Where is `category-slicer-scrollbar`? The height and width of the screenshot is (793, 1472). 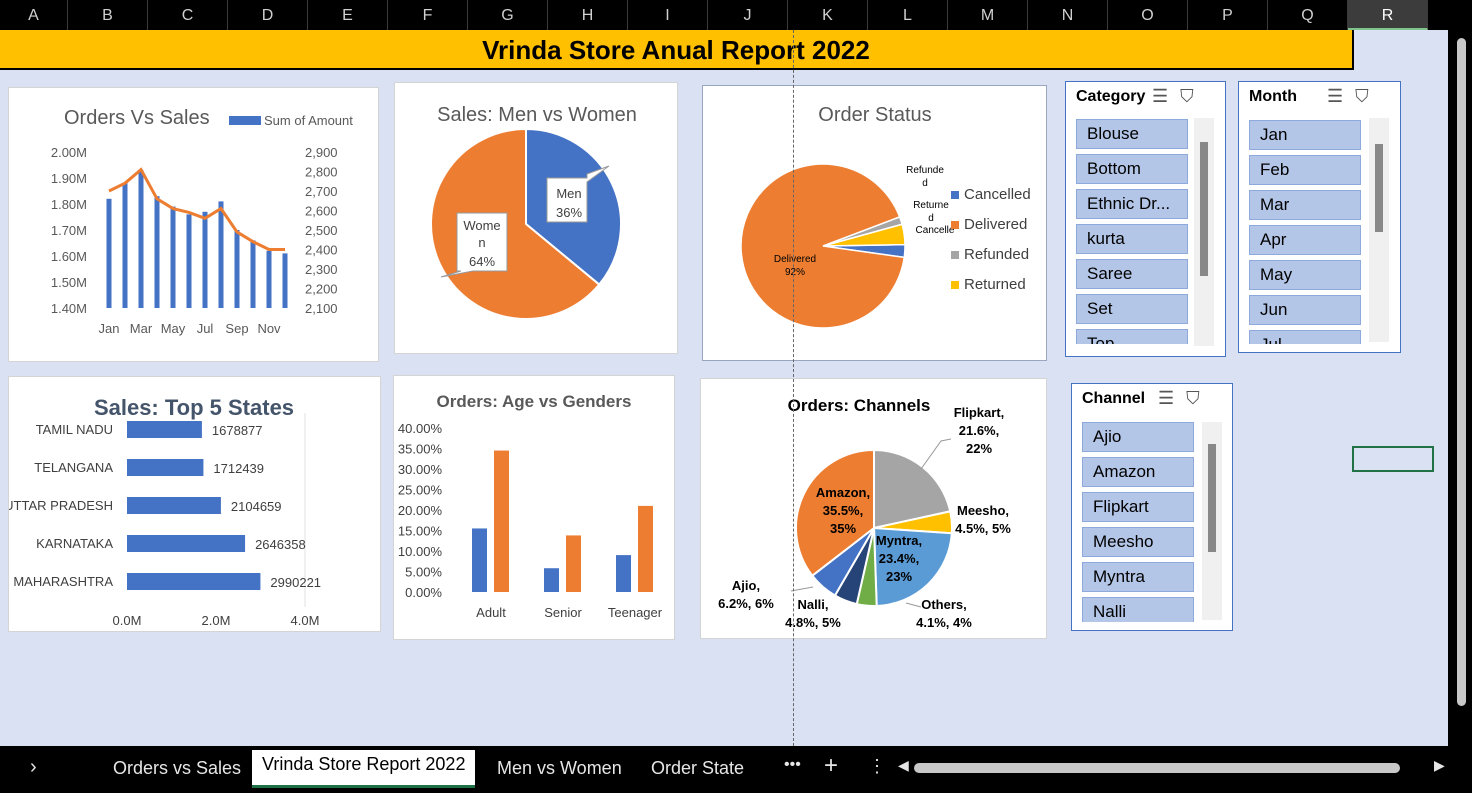
category-slicer-scrollbar is located at coordinates (1204, 232).